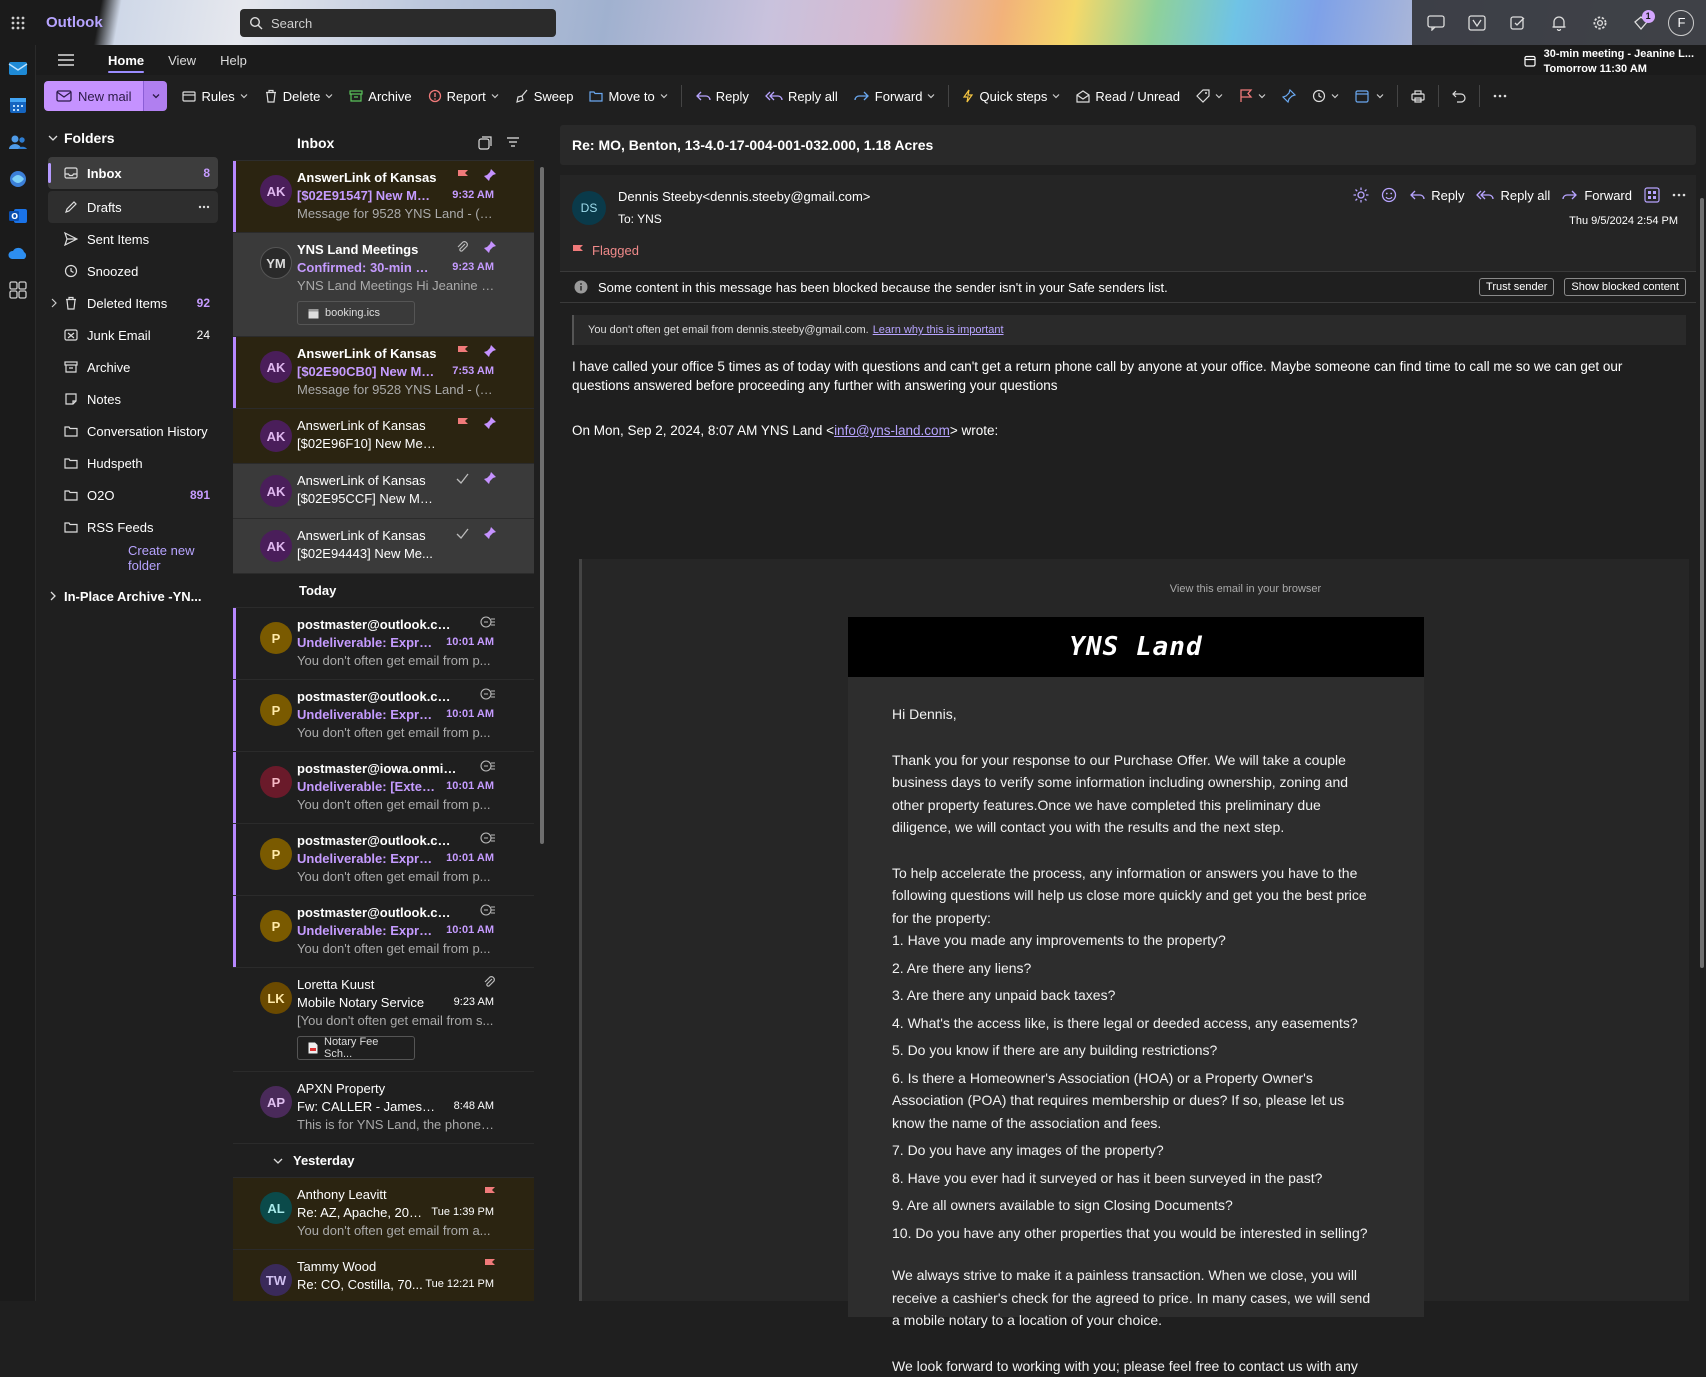  Describe the element at coordinates (1135, 589) in the screenshot. I see `view-in-browser-link: View this email in your browser` at that location.